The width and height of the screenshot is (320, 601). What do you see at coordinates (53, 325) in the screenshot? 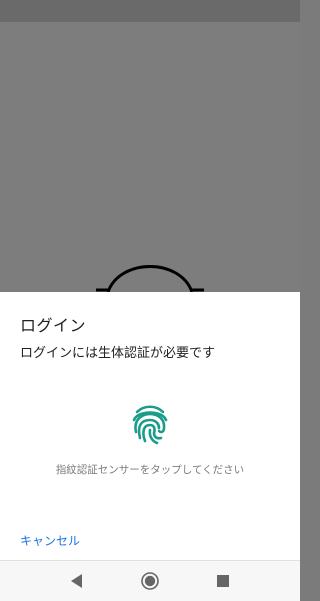
I see `dialog-title: ログイン` at bounding box center [53, 325].